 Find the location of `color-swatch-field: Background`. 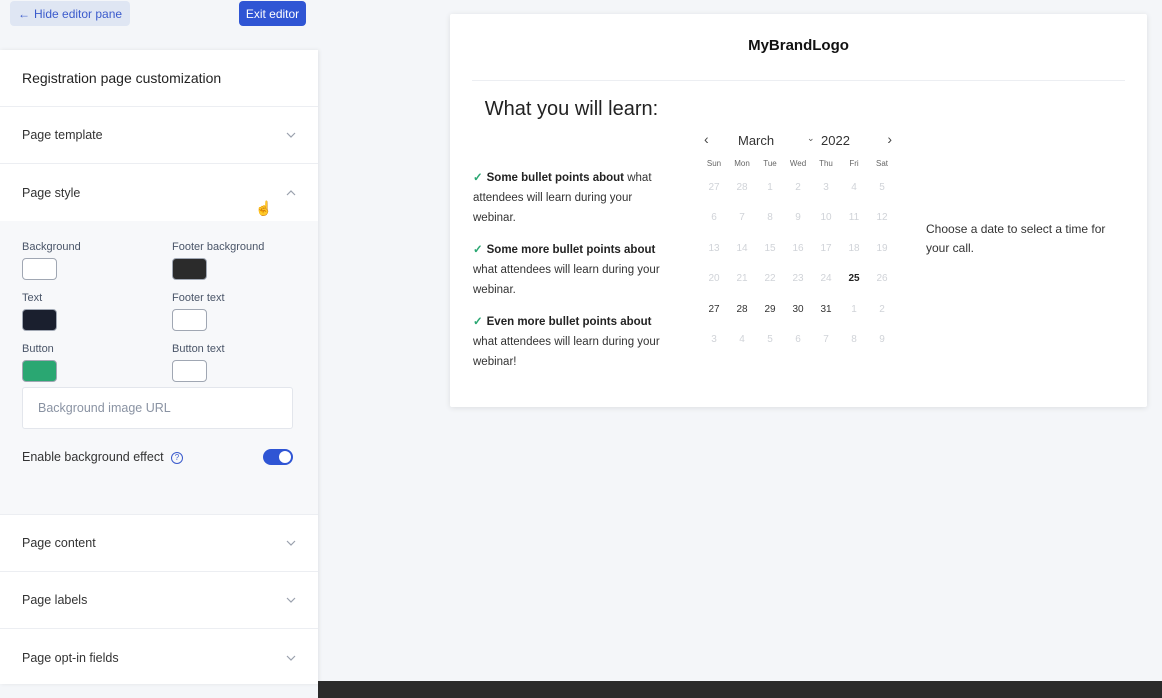

color-swatch-field: Background is located at coordinates (97, 260).